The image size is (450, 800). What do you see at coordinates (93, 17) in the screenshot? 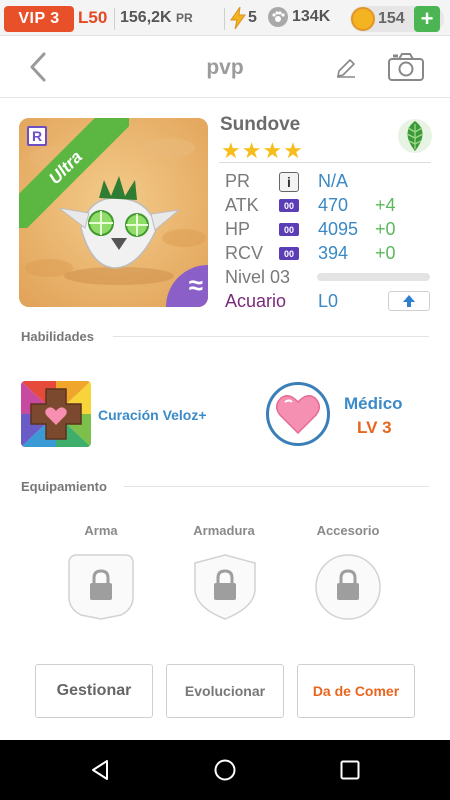
I see `player-level: L50` at bounding box center [93, 17].